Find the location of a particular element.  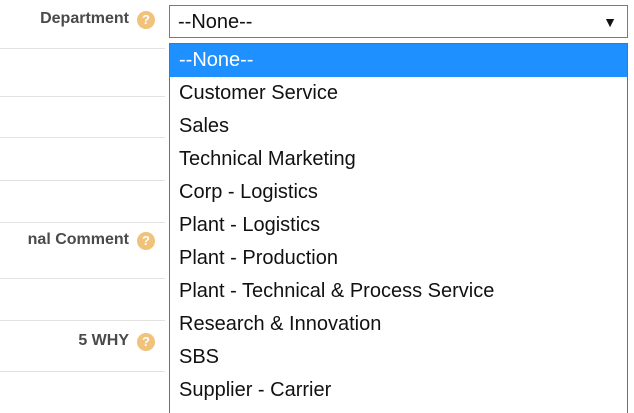

dropdown-option: Technical Marketing is located at coordinates (398, 159).